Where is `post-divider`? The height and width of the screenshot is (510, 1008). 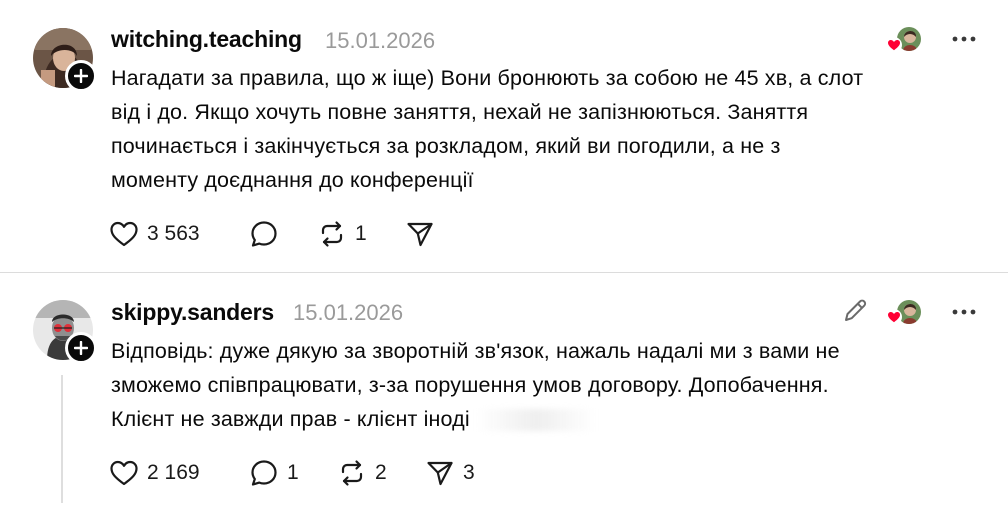 post-divider is located at coordinates (504, 272).